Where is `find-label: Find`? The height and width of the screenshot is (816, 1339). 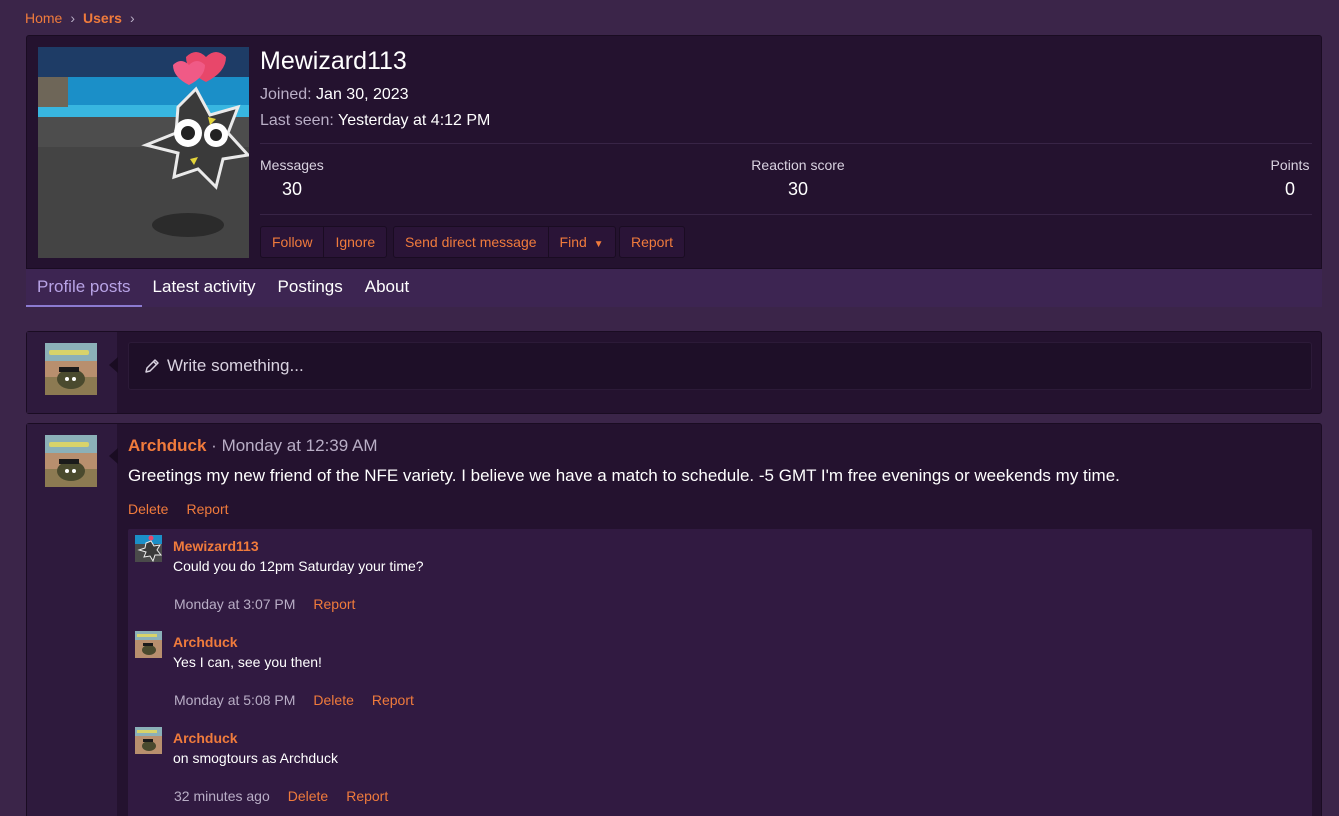 find-label: Find is located at coordinates (573, 242).